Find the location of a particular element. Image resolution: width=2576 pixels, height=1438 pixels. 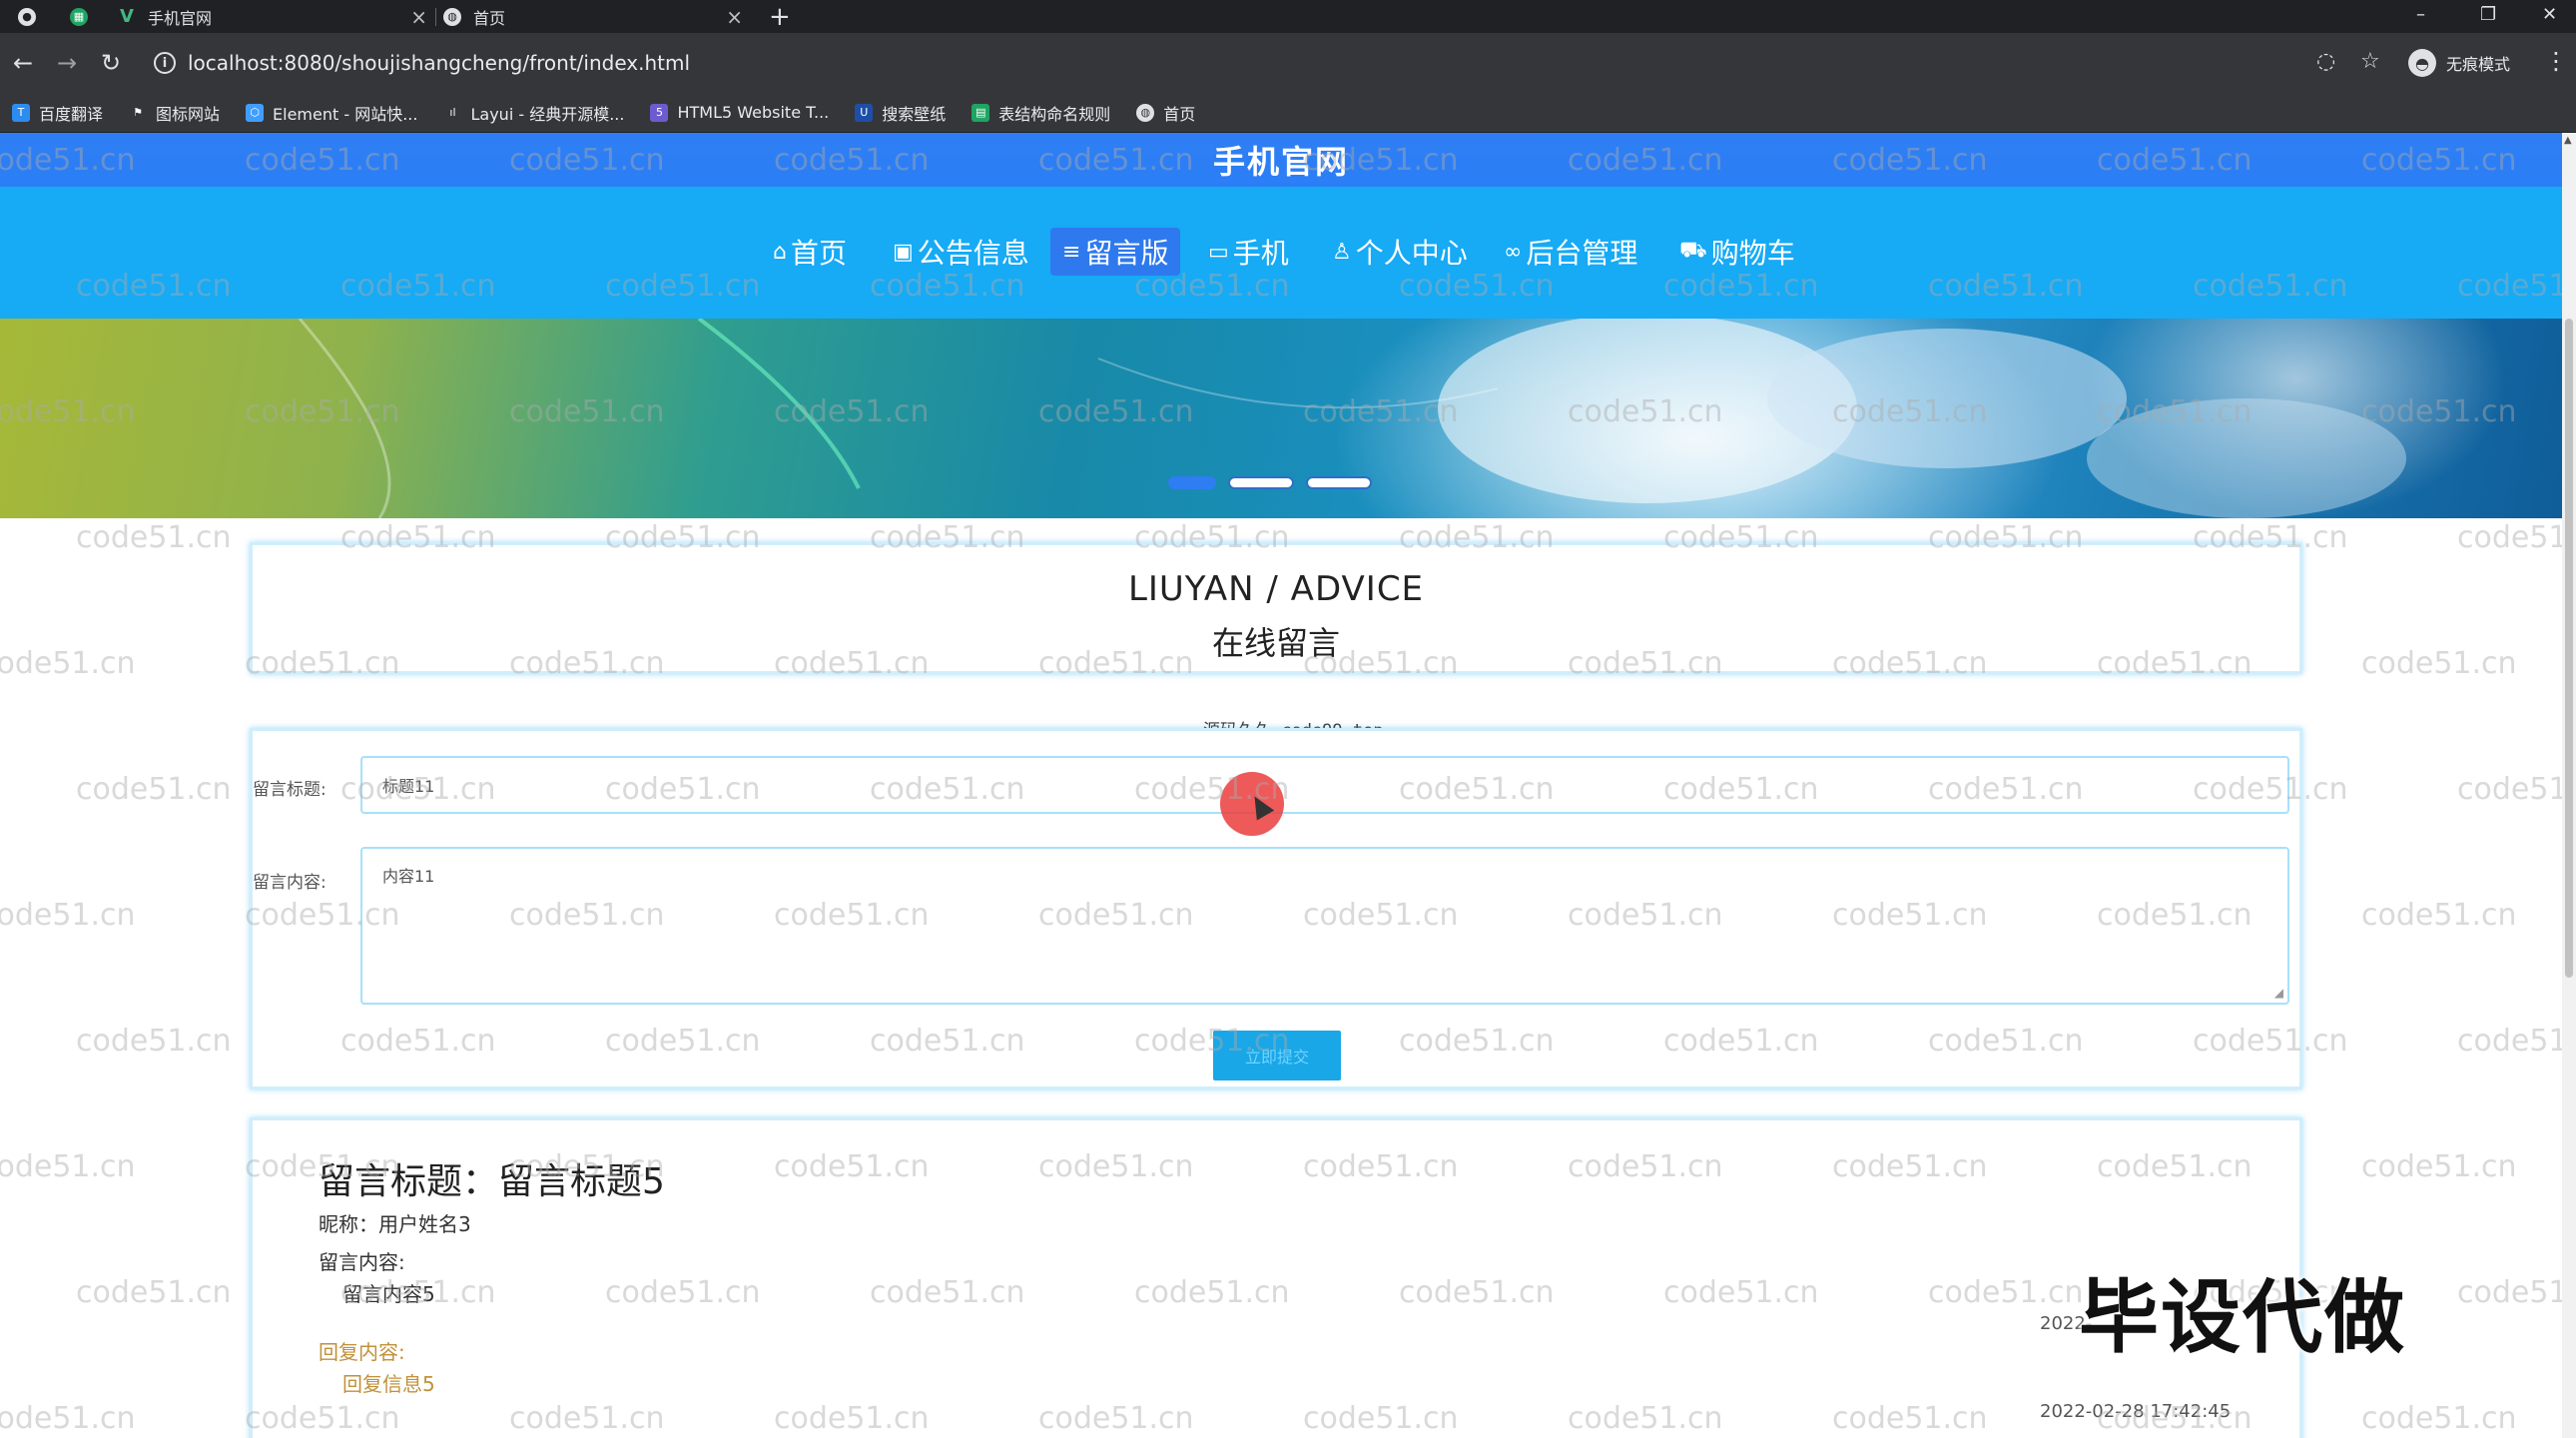

minimize-icon: – is located at coordinates (2420, 14).